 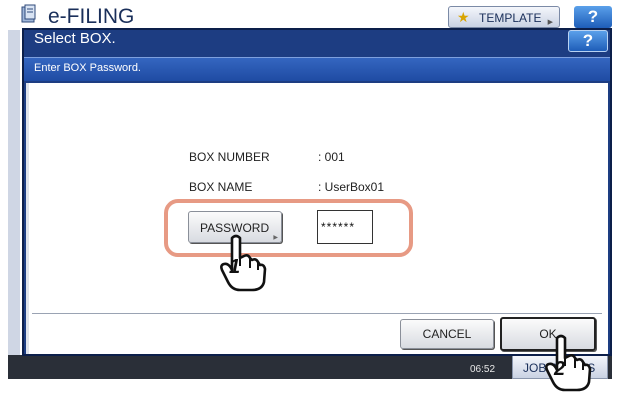 What do you see at coordinates (351, 187) in the screenshot?
I see `box-name-value: : UserBox01` at bounding box center [351, 187].